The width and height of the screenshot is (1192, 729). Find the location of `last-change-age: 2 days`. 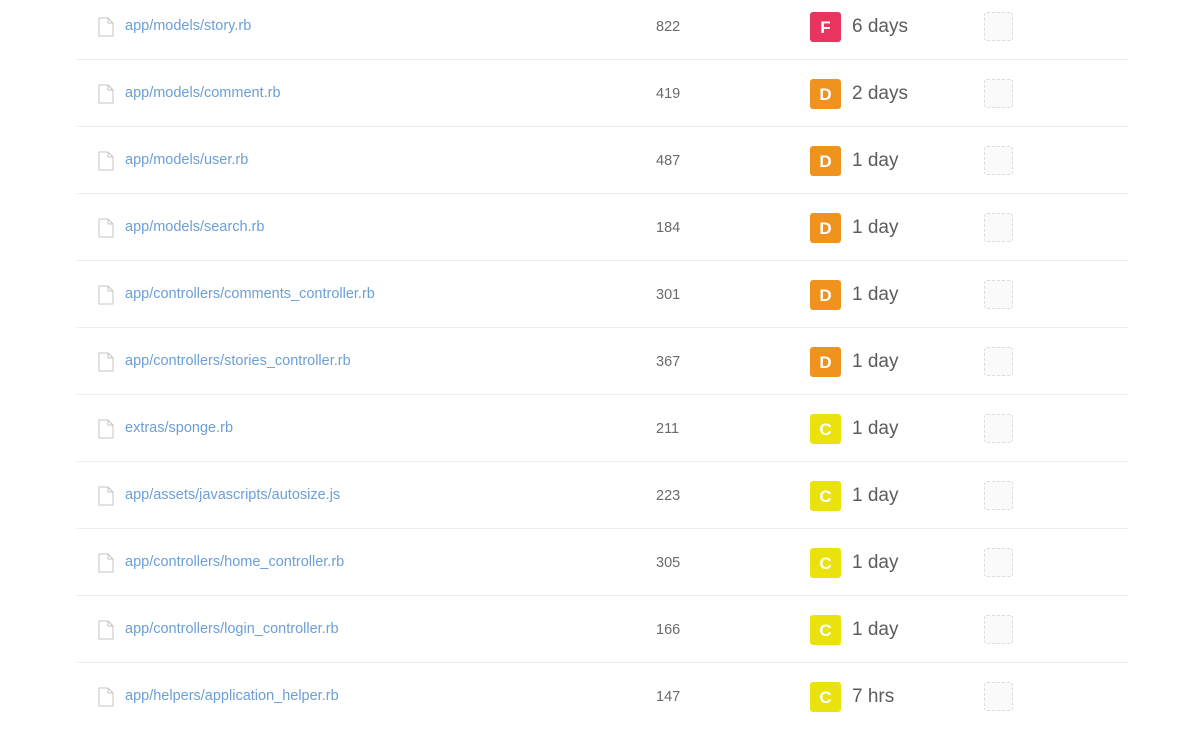

last-change-age: 2 days is located at coordinates (880, 93).